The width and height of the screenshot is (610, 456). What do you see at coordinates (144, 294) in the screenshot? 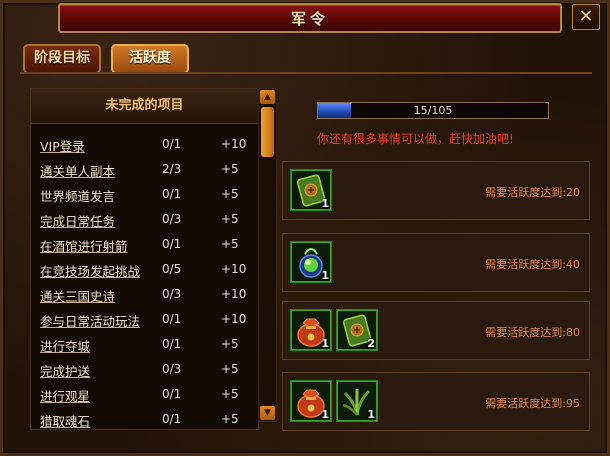
I see `task-row: 通关三国史诗 0/3 +10` at bounding box center [144, 294].